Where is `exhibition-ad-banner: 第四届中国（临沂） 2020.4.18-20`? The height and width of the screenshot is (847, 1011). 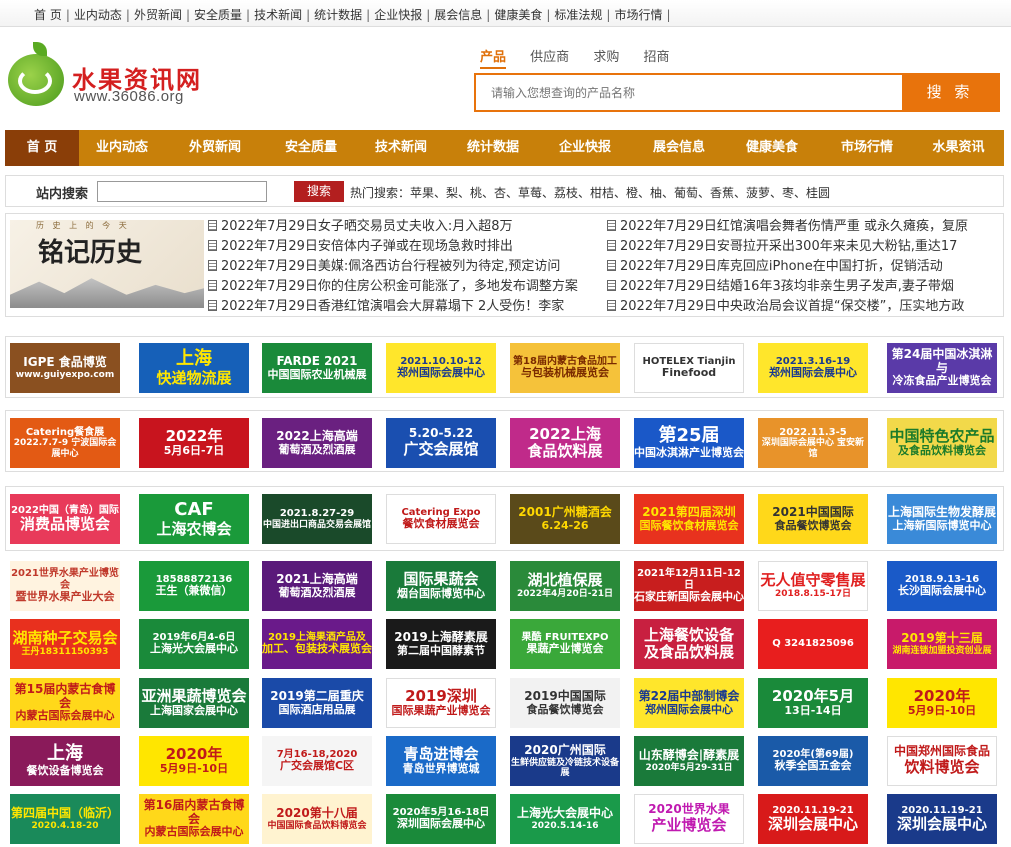 exhibition-ad-banner: 第四届中国（临沂） 2020.4.18-20 is located at coordinates (65, 819).